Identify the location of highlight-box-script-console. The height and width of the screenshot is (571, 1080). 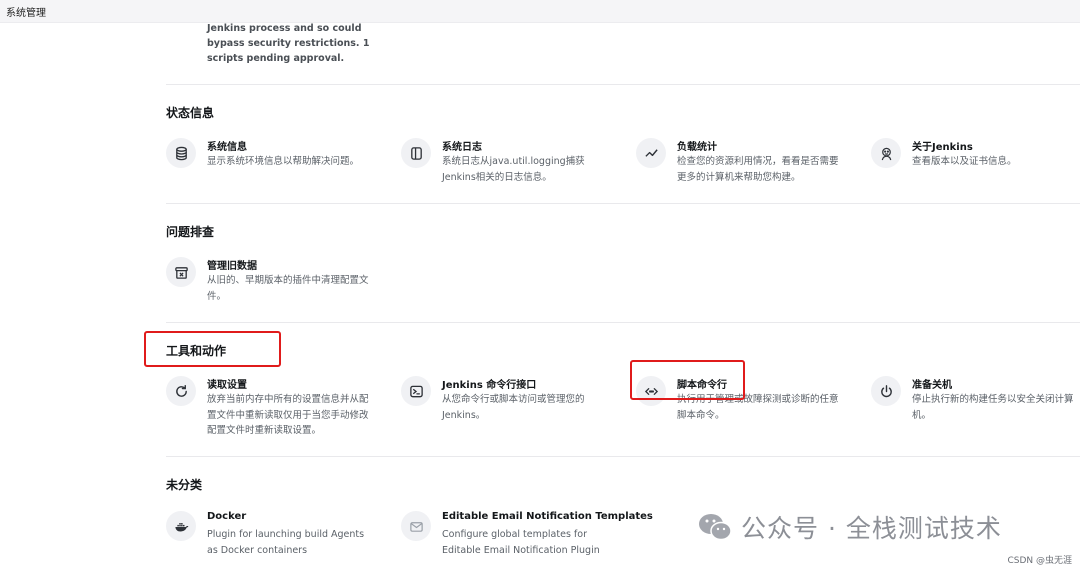
(687, 380).